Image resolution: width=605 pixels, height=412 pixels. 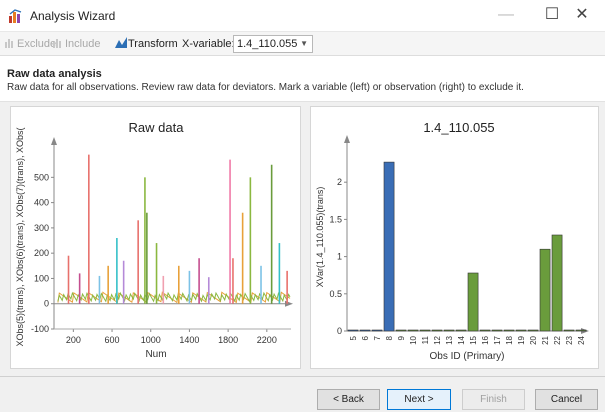 I want to click on next-button: Next >, so click(x=419, y=399).